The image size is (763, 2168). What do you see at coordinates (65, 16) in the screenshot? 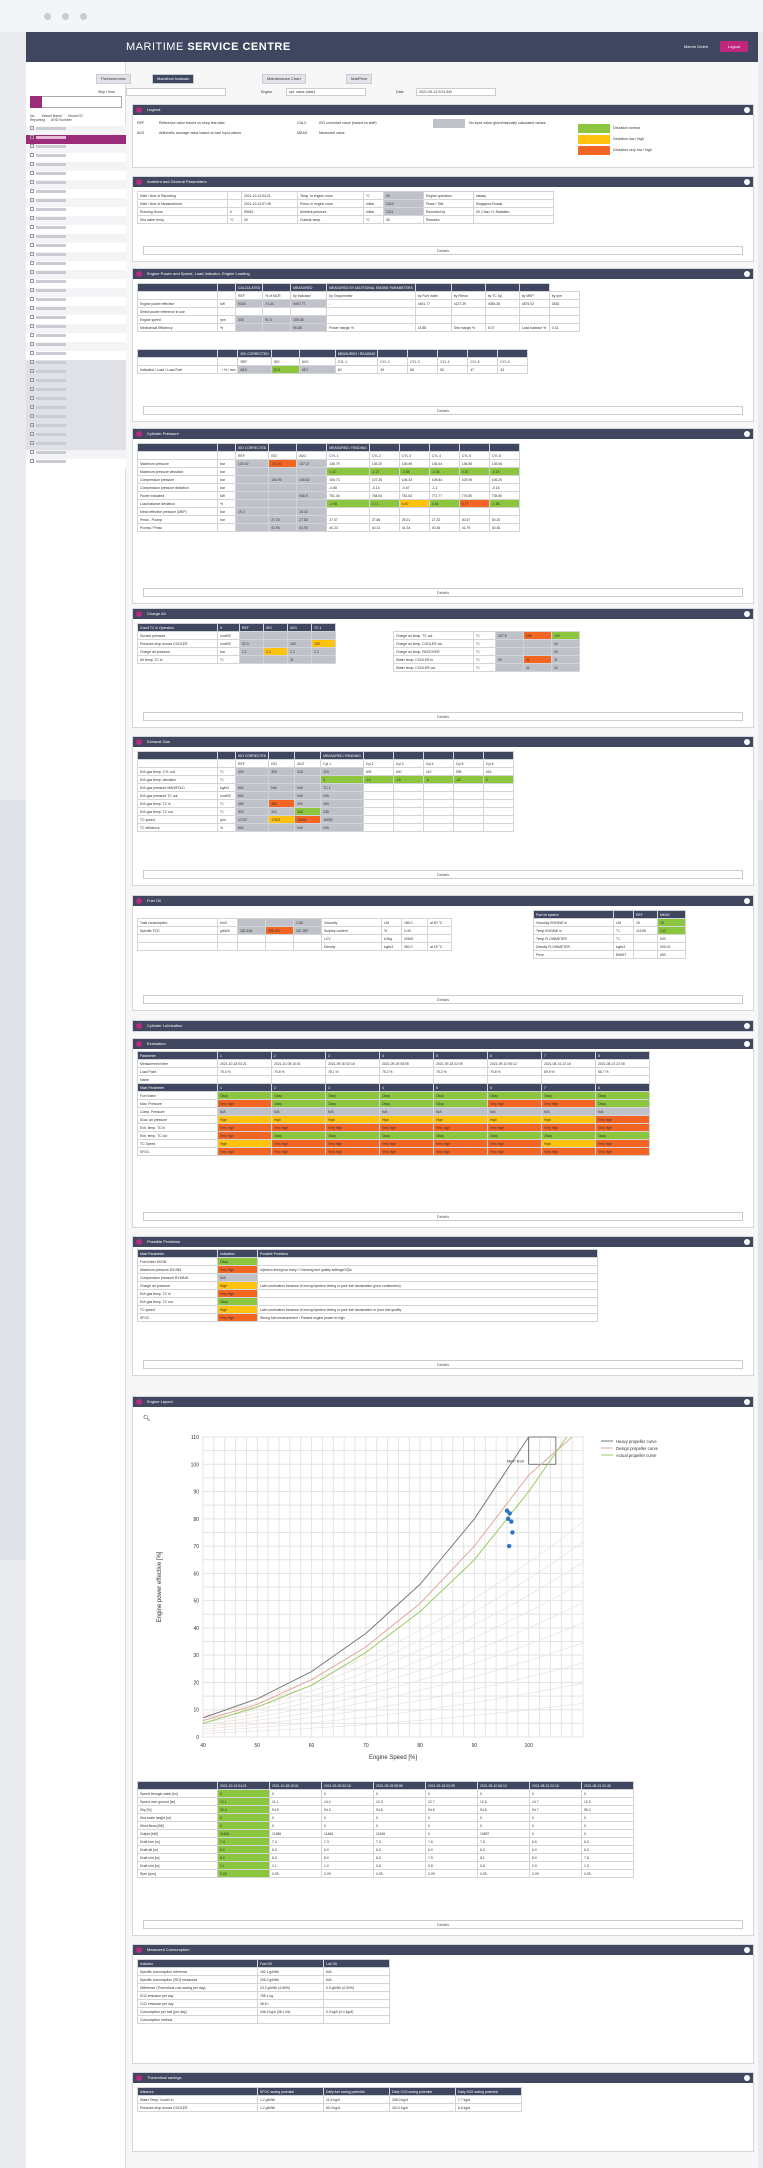
I see `window-minimize-dot` at bounding box center [65, 16].